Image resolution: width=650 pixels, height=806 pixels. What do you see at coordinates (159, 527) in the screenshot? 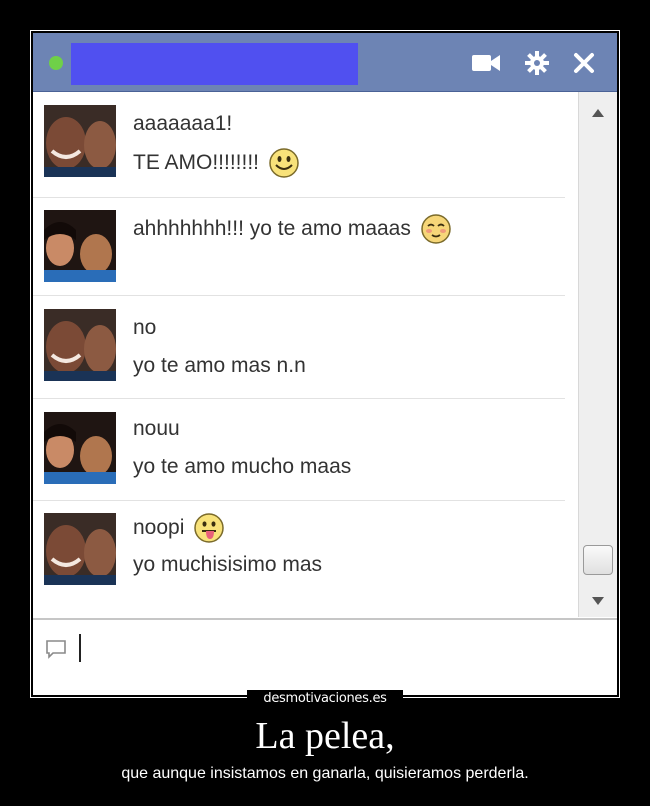
I see `message-text: noopi` at bounding box center [159, 527].